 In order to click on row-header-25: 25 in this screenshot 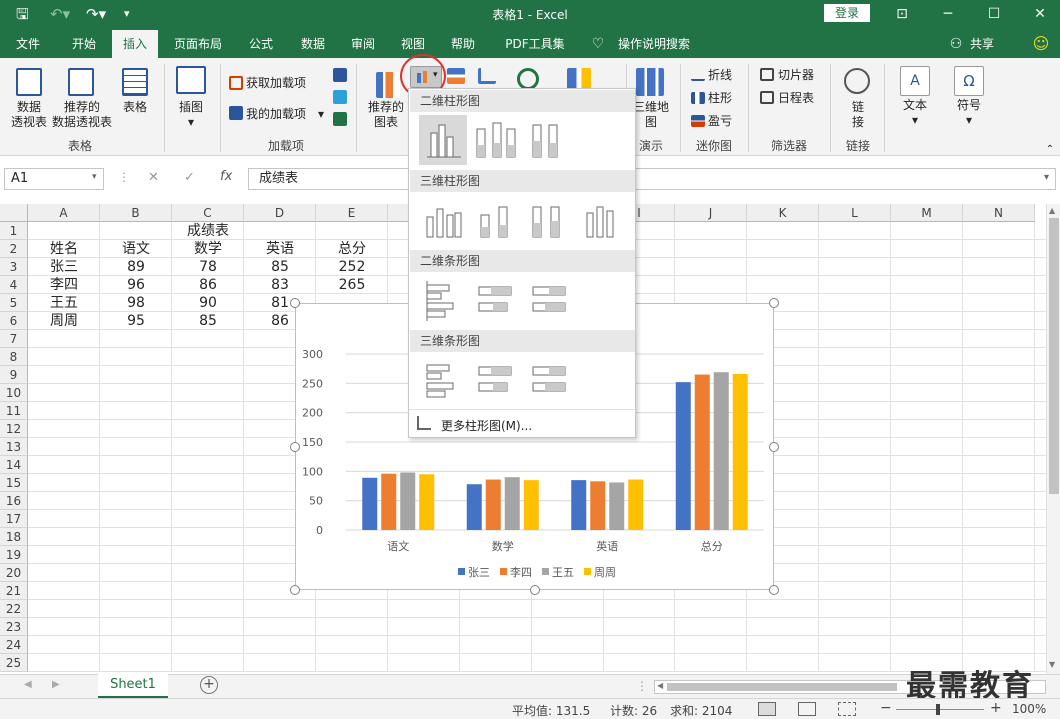, I will do `click(14, 663)`.